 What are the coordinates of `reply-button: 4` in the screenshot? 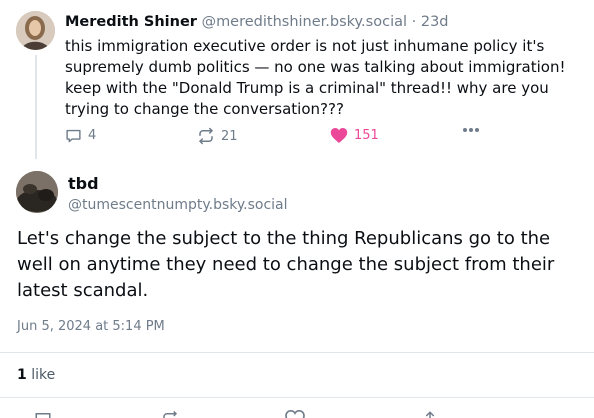 It's located at (80, 135).